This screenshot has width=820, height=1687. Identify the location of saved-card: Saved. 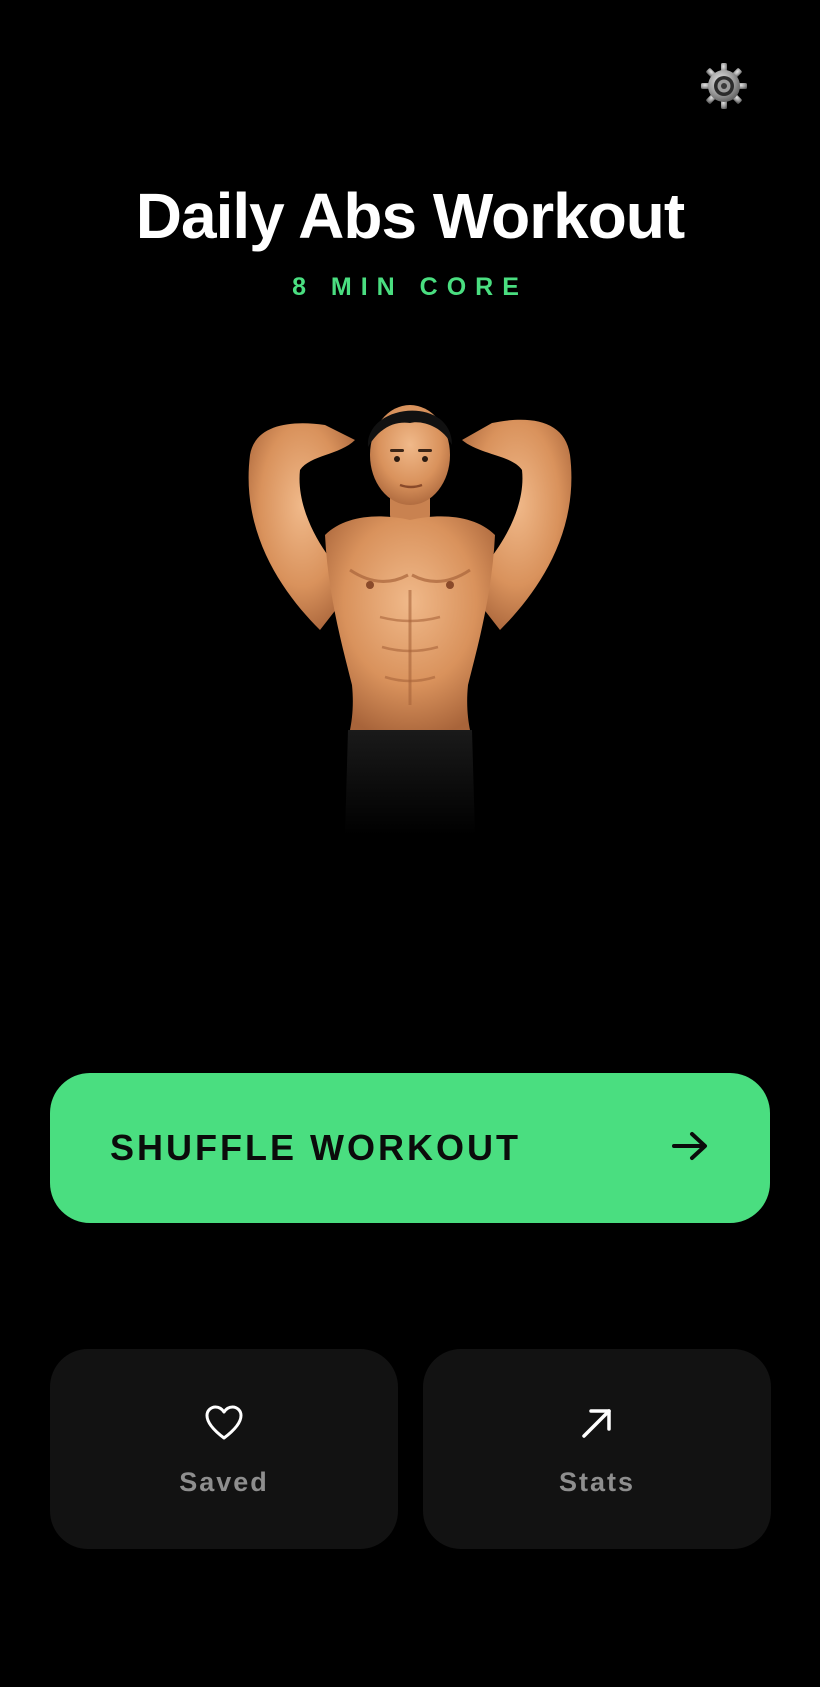
(224, 1449).